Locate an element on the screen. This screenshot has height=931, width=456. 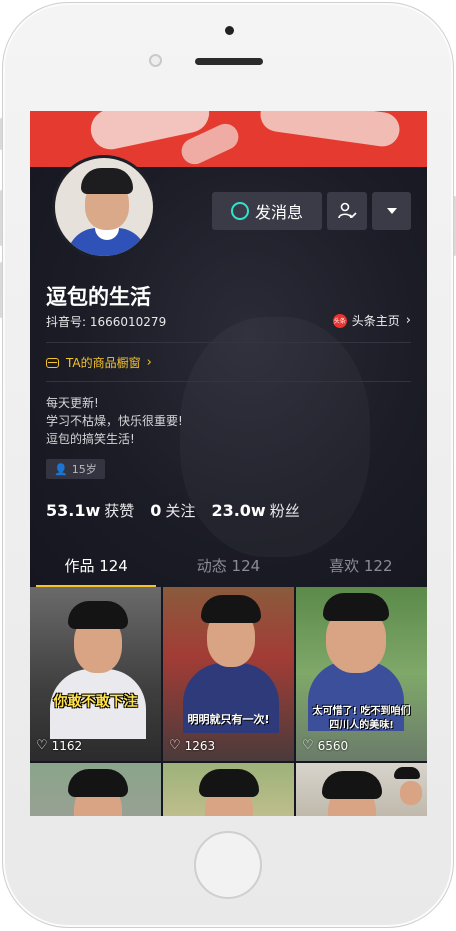
send-message-label: 发消息 is located at coordinates (278, 212).